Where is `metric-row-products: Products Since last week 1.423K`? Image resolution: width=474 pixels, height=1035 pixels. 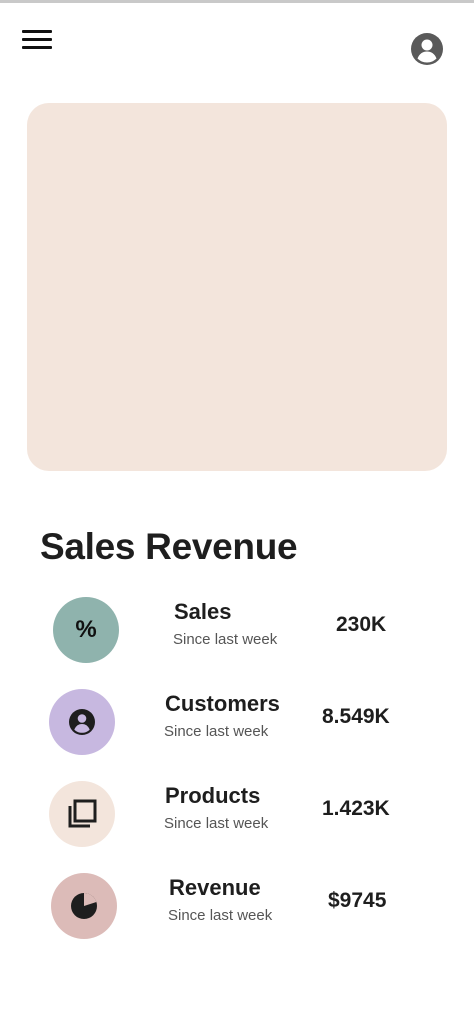
metric-row-products: Products Since last week 1.423K is located at coordinates (237, 816).